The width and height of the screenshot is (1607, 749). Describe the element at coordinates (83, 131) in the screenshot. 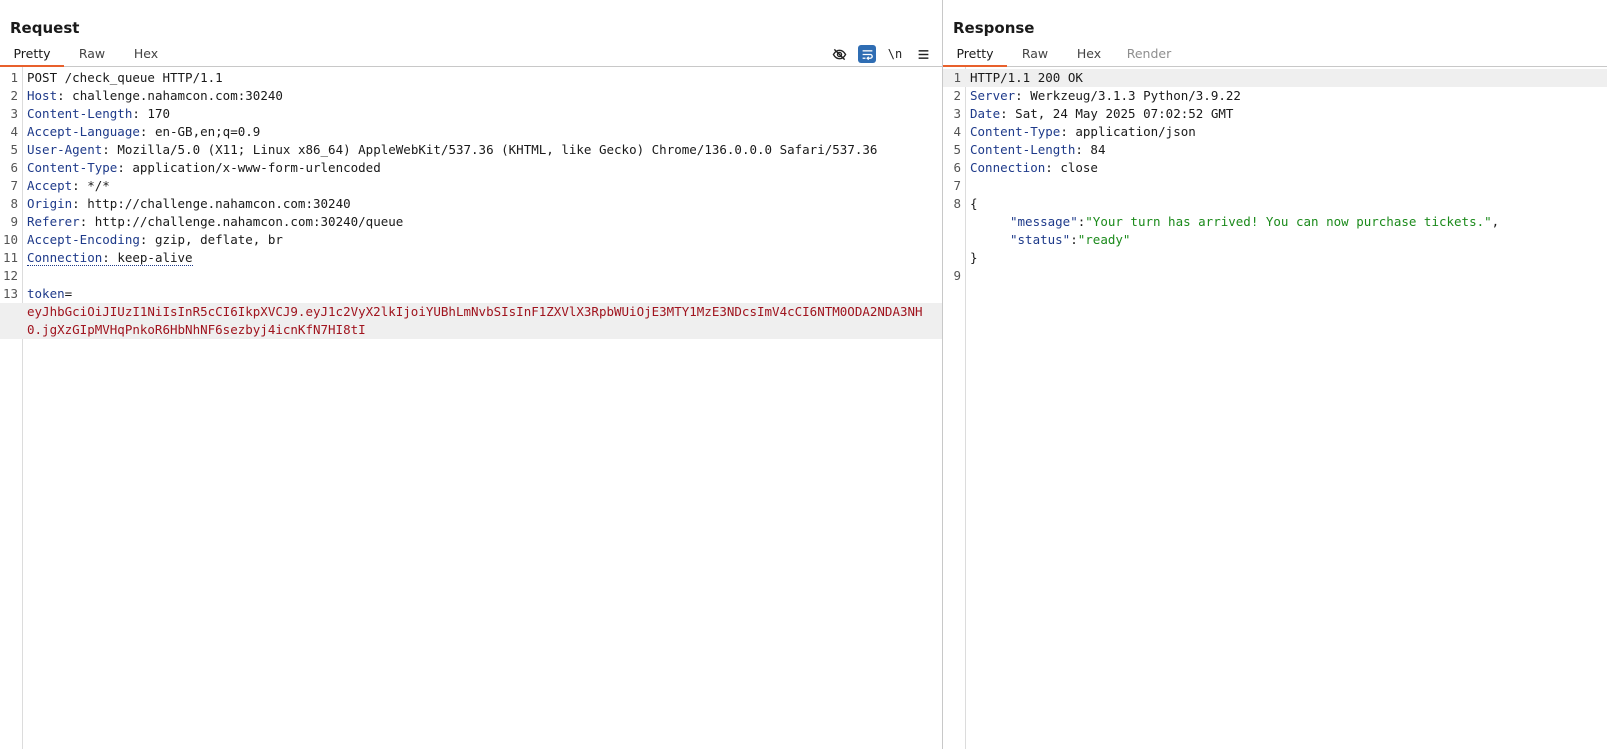

I see `header-name: Accept-Language` at that location.